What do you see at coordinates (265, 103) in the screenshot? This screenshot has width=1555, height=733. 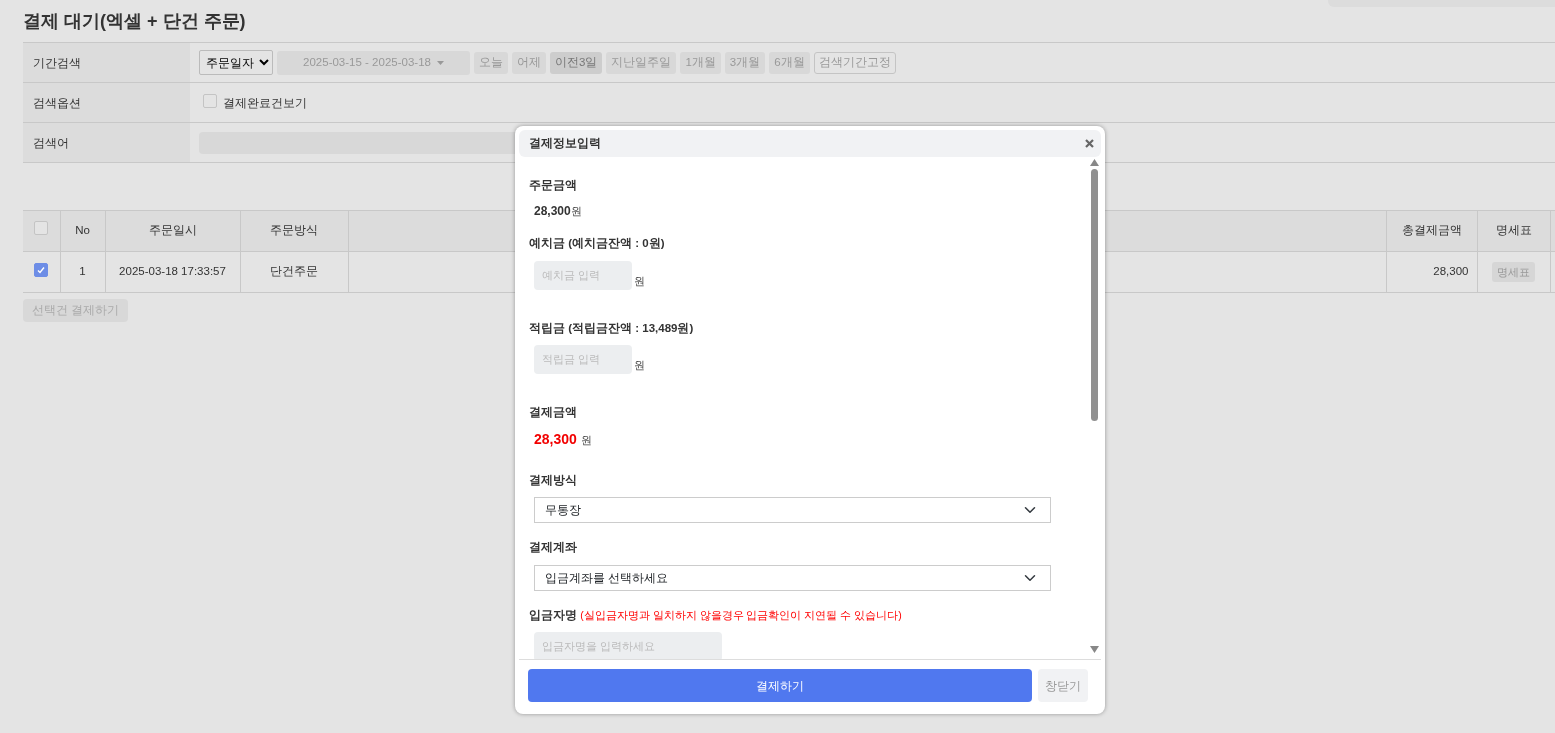 I see `checkbox-label: 결제완료건보기` at bounding box center [265, 103].